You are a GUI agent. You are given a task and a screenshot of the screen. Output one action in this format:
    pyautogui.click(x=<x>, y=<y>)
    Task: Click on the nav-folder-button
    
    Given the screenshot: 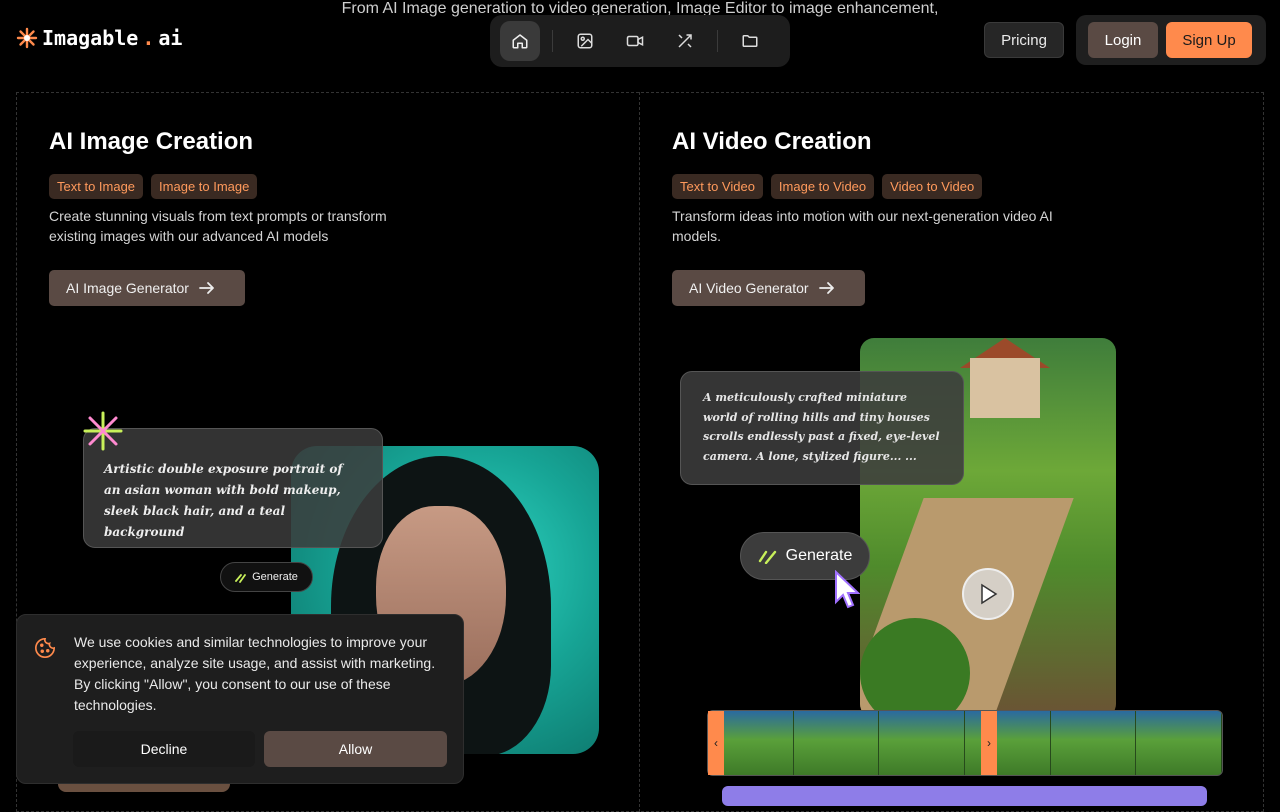 What is the action you would take?
    pyautogui.click(x=750, y=41)
    